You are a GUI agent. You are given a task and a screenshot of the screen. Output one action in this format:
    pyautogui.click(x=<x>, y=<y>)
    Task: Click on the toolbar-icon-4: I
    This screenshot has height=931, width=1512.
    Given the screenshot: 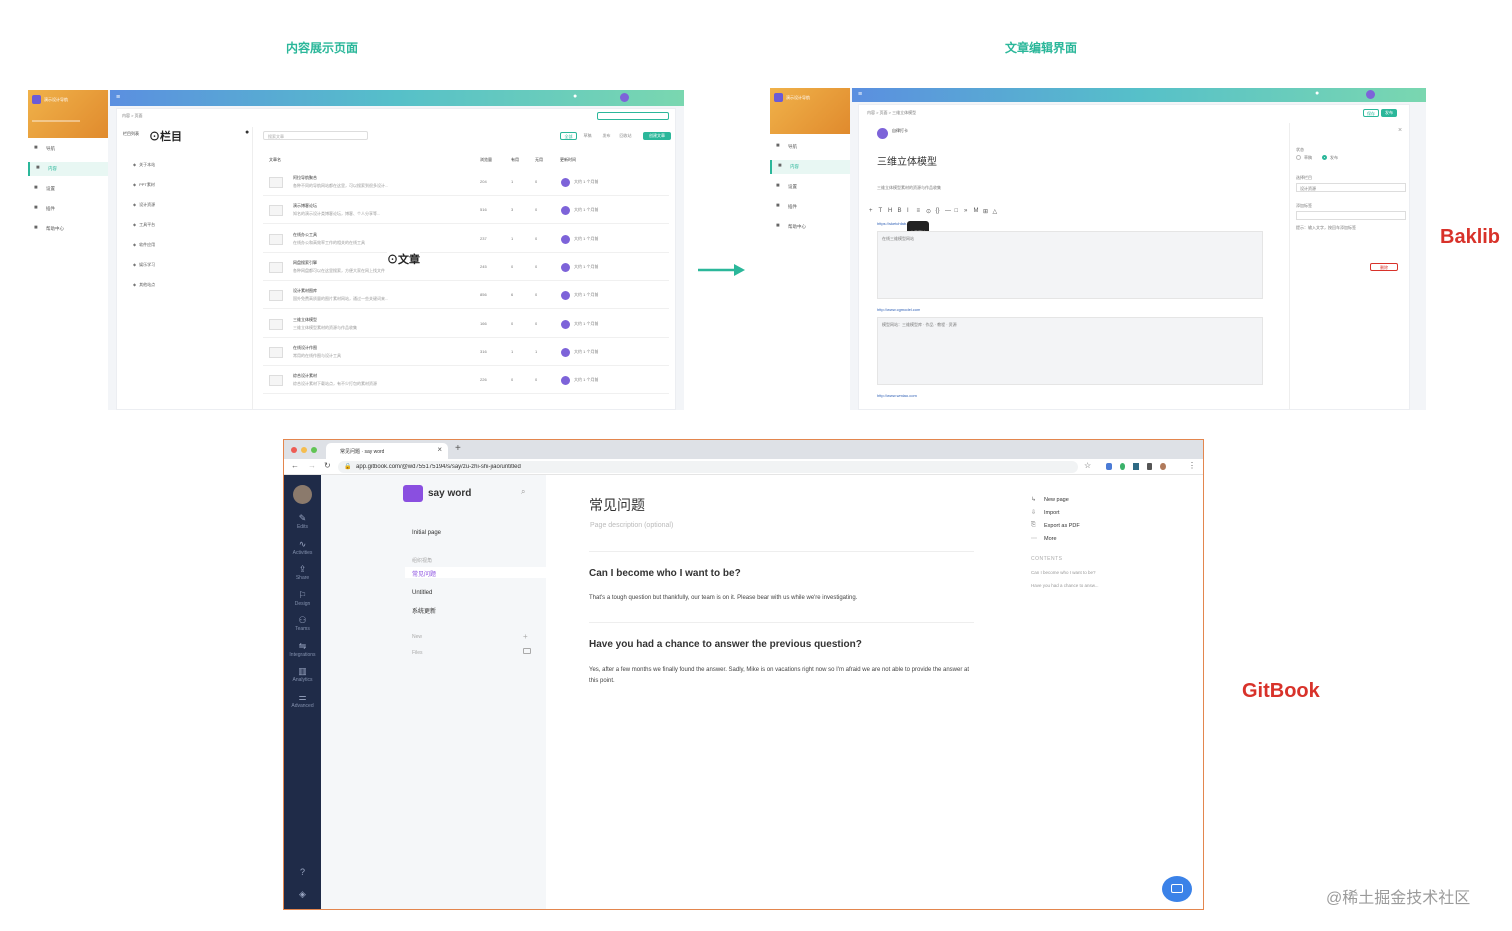 What is the action you would take?
    pyautogui.click(x=908, y=211)
    